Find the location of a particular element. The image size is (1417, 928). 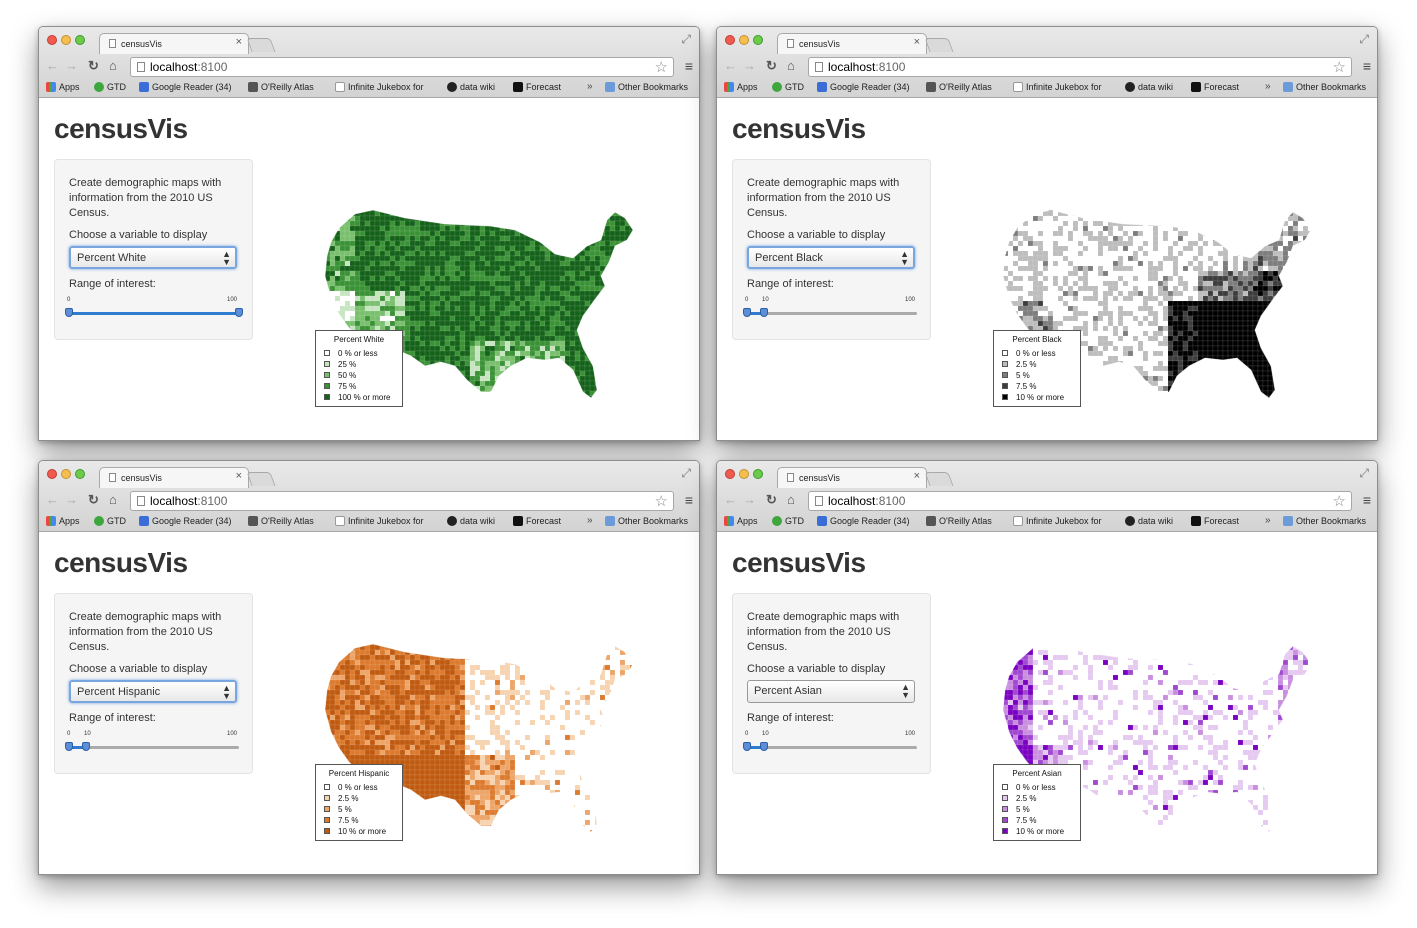

variable-select: Percent Black ▲ ▼ is located at coordinates (831, 257).